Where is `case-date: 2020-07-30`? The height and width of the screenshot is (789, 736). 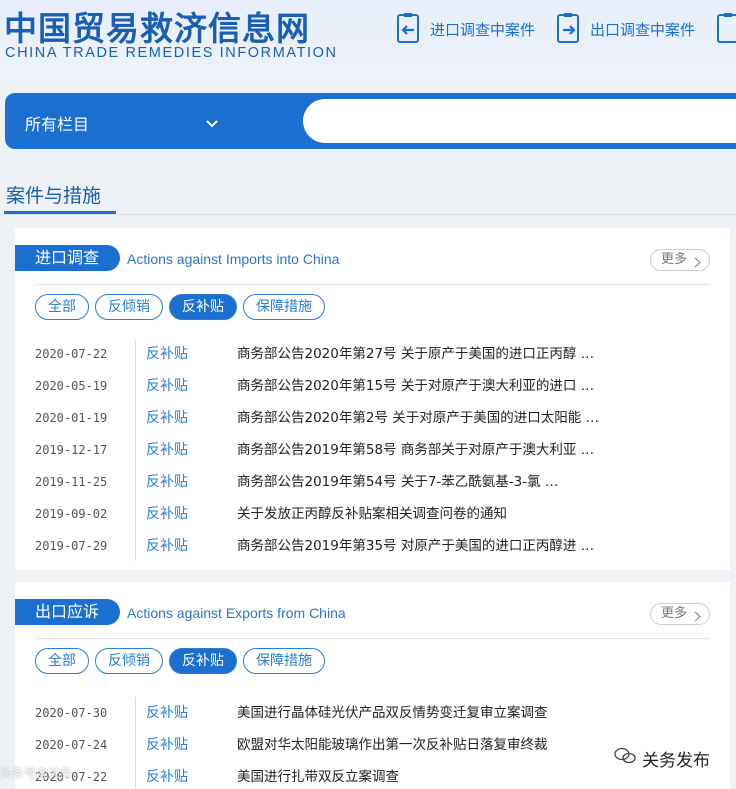 case-date: 2020-07-30 is located at coordinates (71, 713).